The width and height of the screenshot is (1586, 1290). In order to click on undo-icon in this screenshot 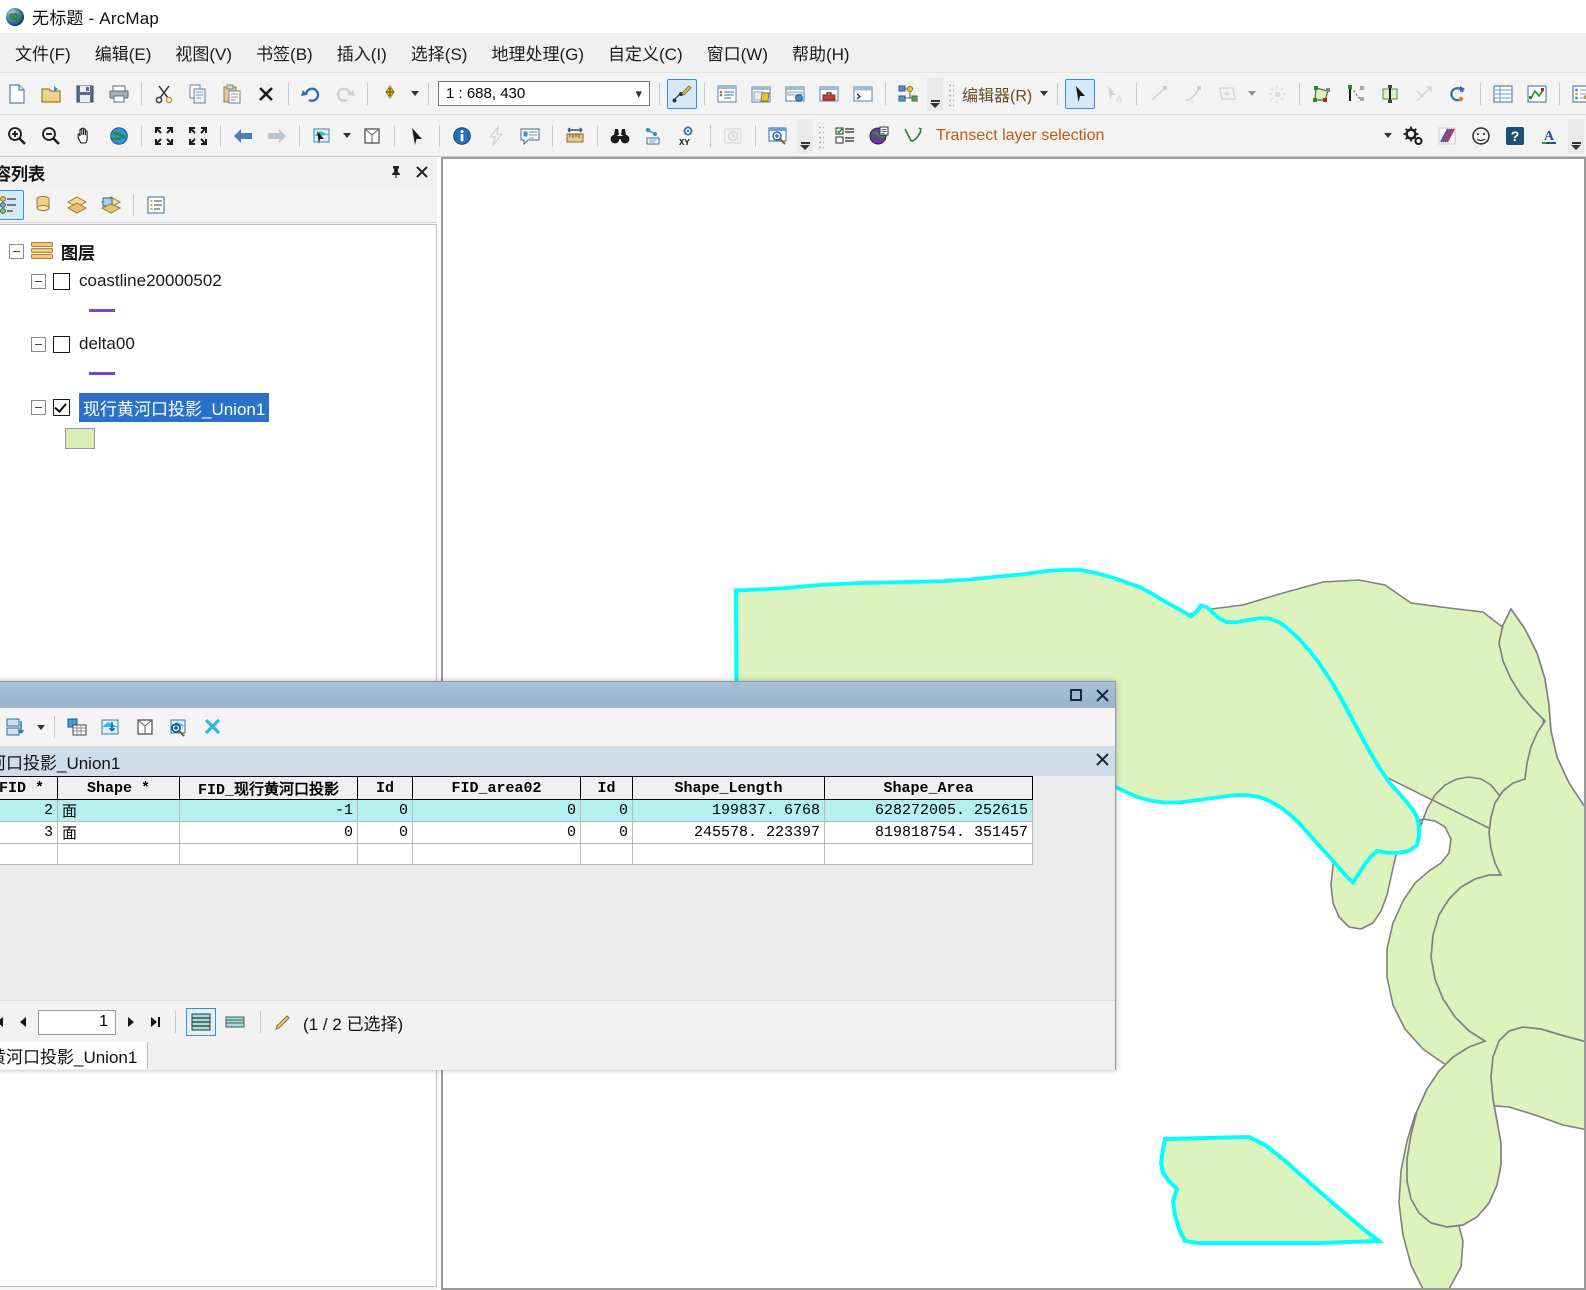, I will do `click(311, 94)`.